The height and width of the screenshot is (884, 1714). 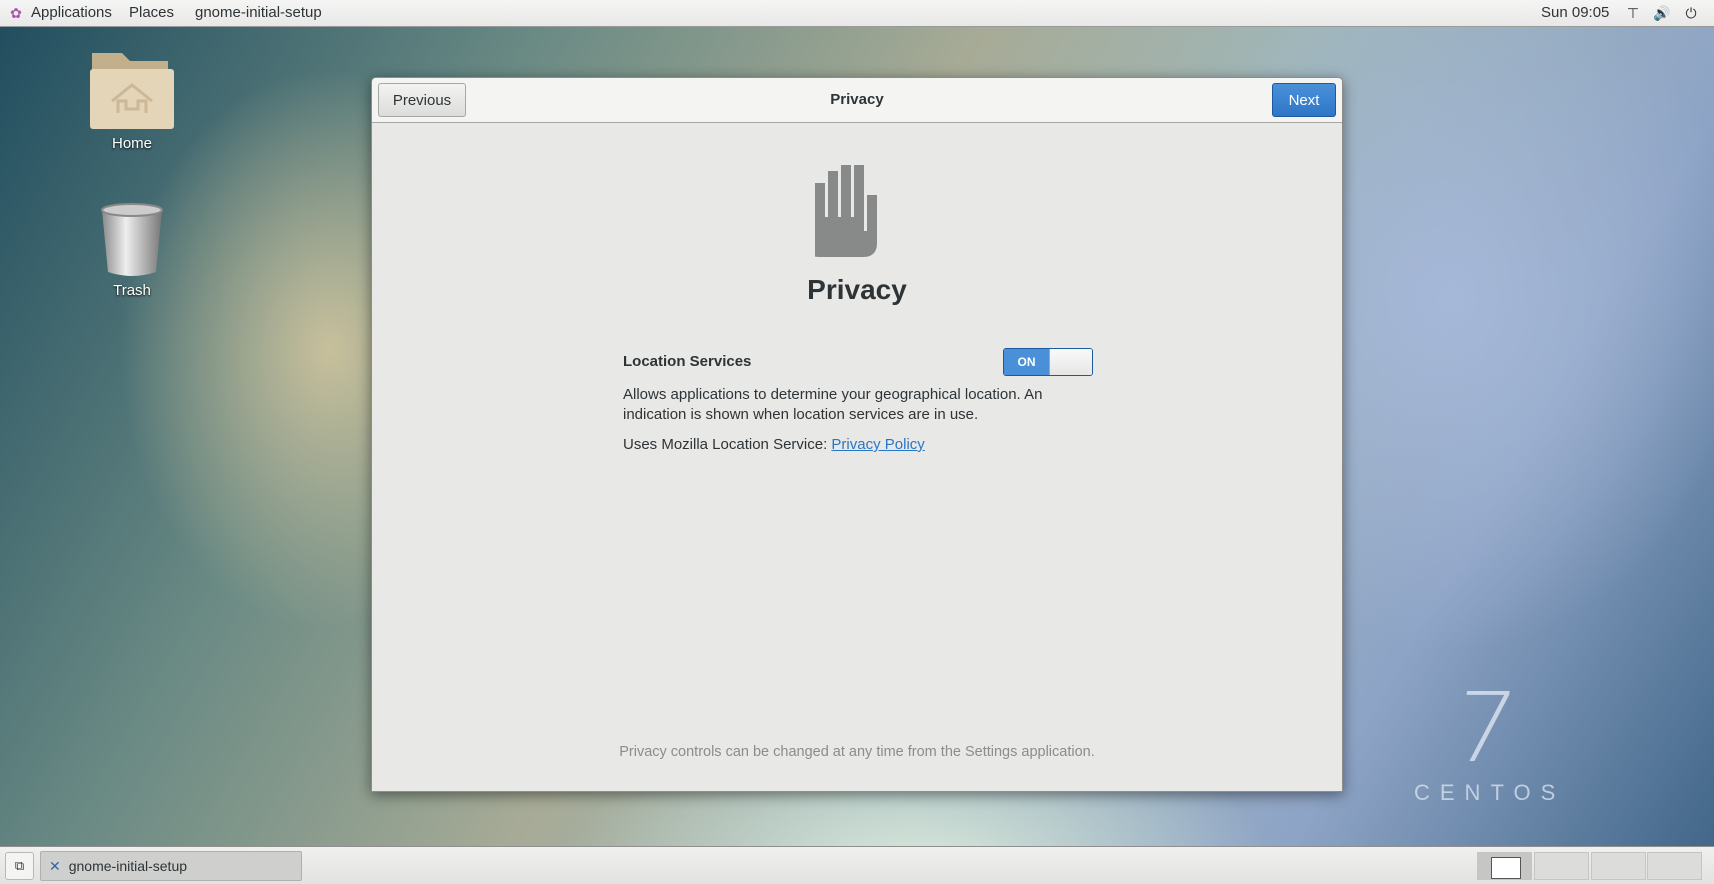 I want to click on window-title: Privacy, so click(x=857, y=99).